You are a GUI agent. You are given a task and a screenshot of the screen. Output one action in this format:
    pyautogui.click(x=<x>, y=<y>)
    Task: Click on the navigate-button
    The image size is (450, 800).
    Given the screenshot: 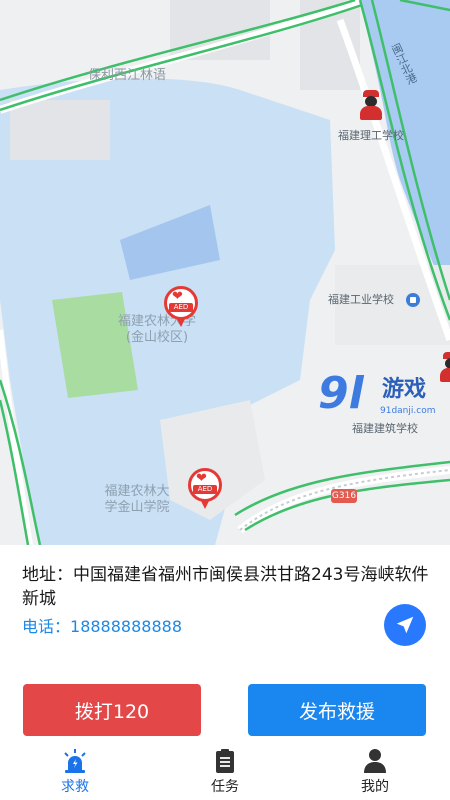 What is the action you would take?
    pyautogui.click(x=405, y=625)
    